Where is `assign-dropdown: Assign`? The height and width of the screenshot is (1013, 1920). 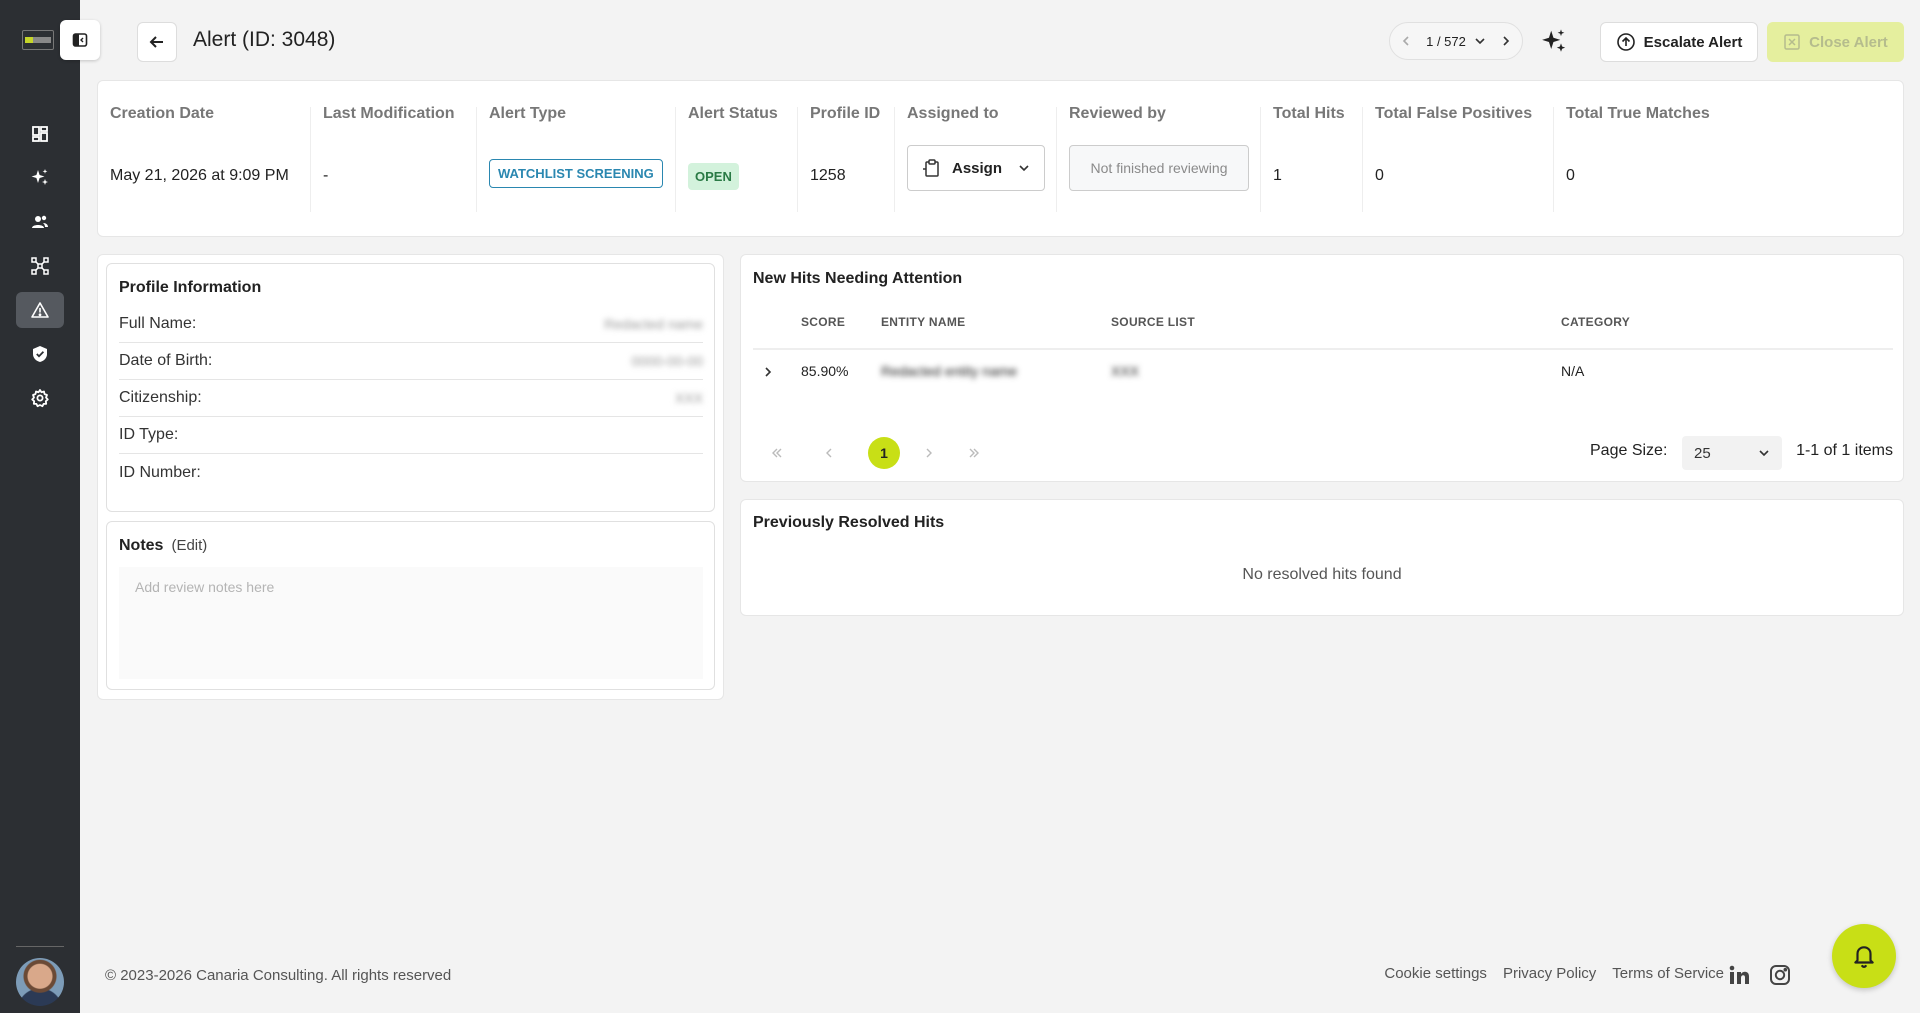
assign-dropdown: Assign is located at coordinates (976, 168).